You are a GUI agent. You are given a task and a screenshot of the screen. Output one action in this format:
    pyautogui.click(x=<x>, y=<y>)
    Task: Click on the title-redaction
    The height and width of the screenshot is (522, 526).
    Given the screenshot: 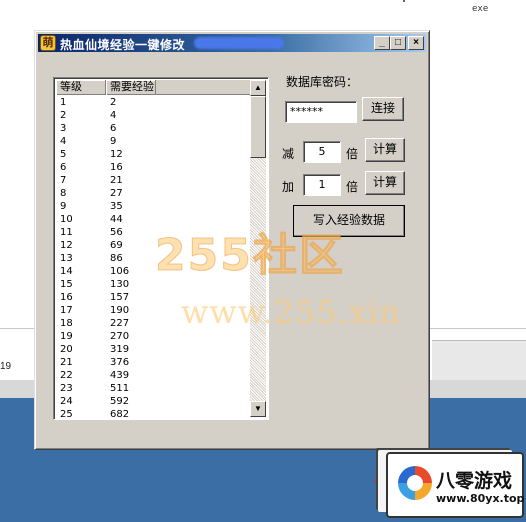 What is the action you would take?
    pyautogui.click(x=239, y=43)
    